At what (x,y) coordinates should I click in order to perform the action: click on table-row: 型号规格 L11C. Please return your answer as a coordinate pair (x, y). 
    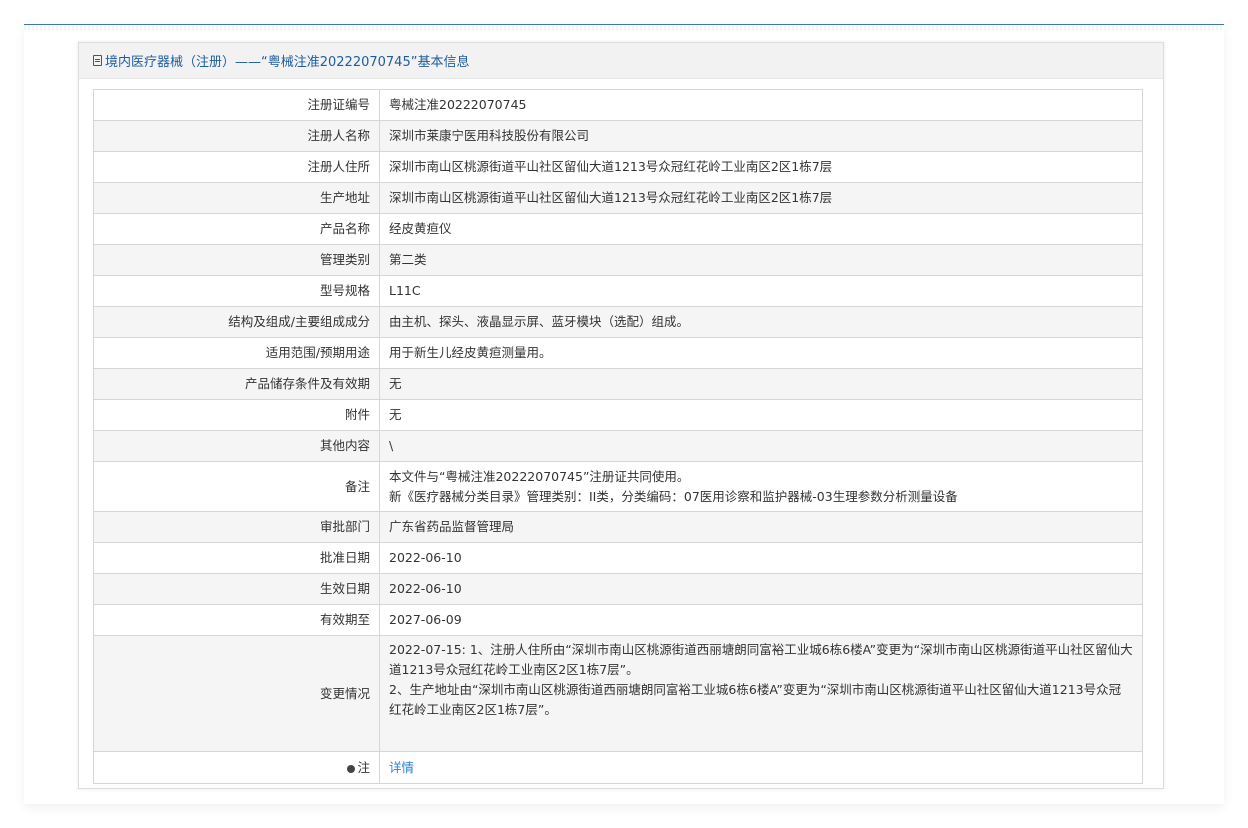
    Looking at the image, I should click on (618, 291).